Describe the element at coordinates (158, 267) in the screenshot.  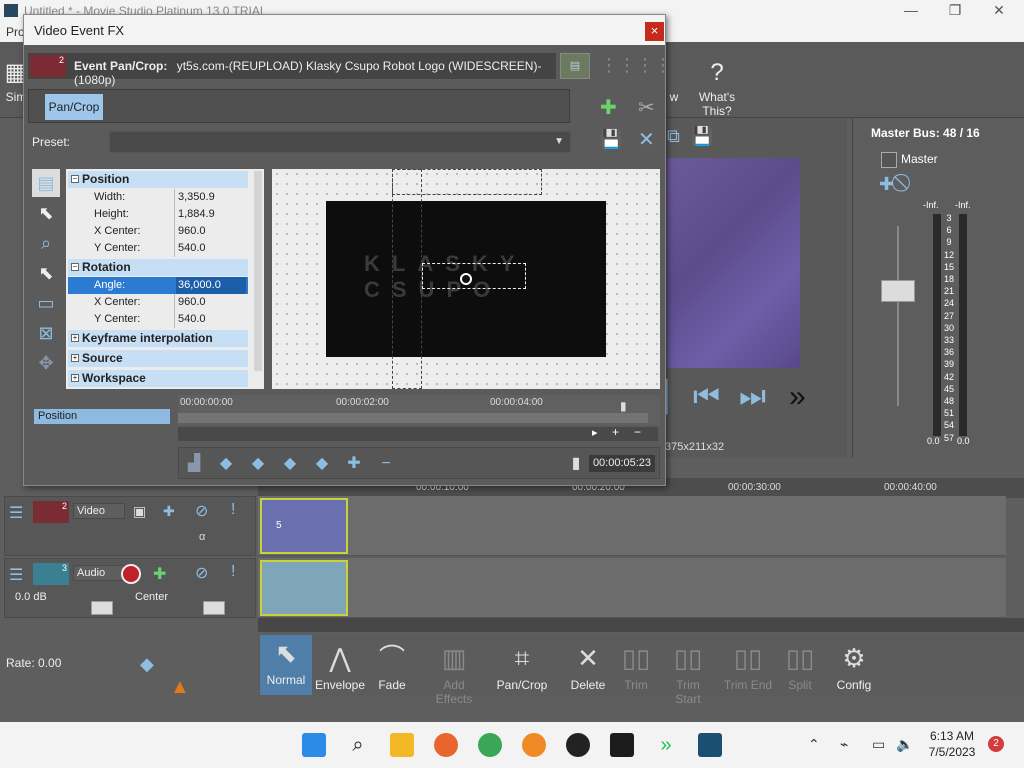
I see `rotation-section: − Rotation` at that location.